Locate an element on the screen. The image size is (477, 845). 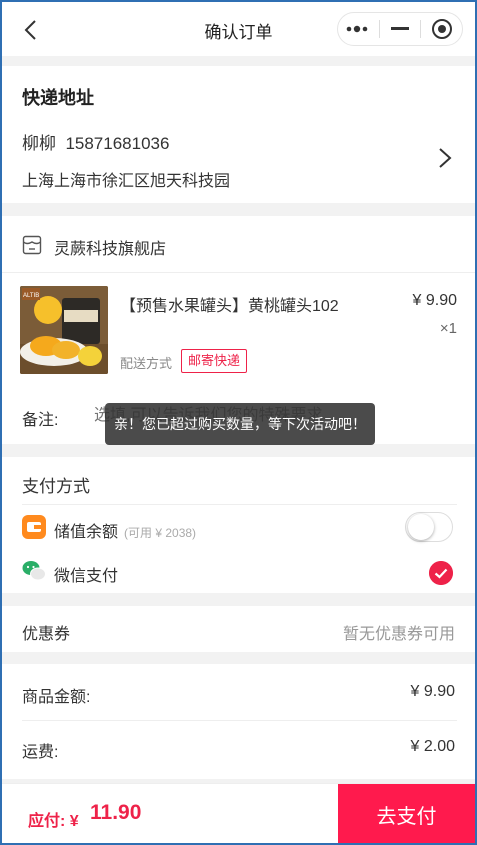
address-title: 快递地址 is located at coordinates (58, 98).